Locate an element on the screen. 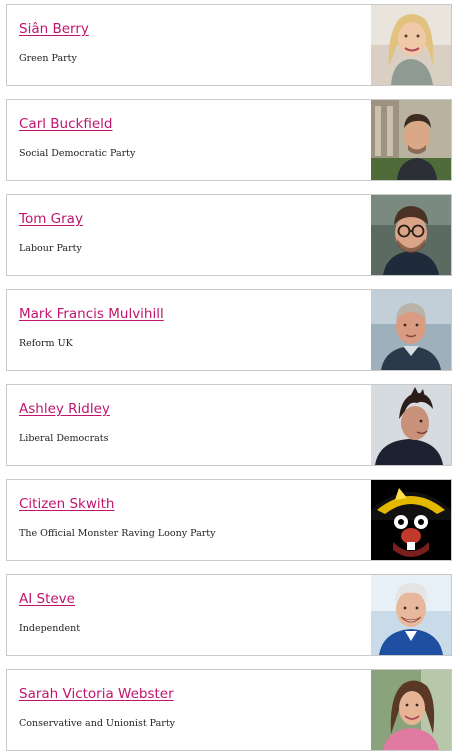 The width and height of the screenshot is (460, 751). candidate-card: Mark Francis Mulvihill Reform UK is located at coordinates (229, 330).